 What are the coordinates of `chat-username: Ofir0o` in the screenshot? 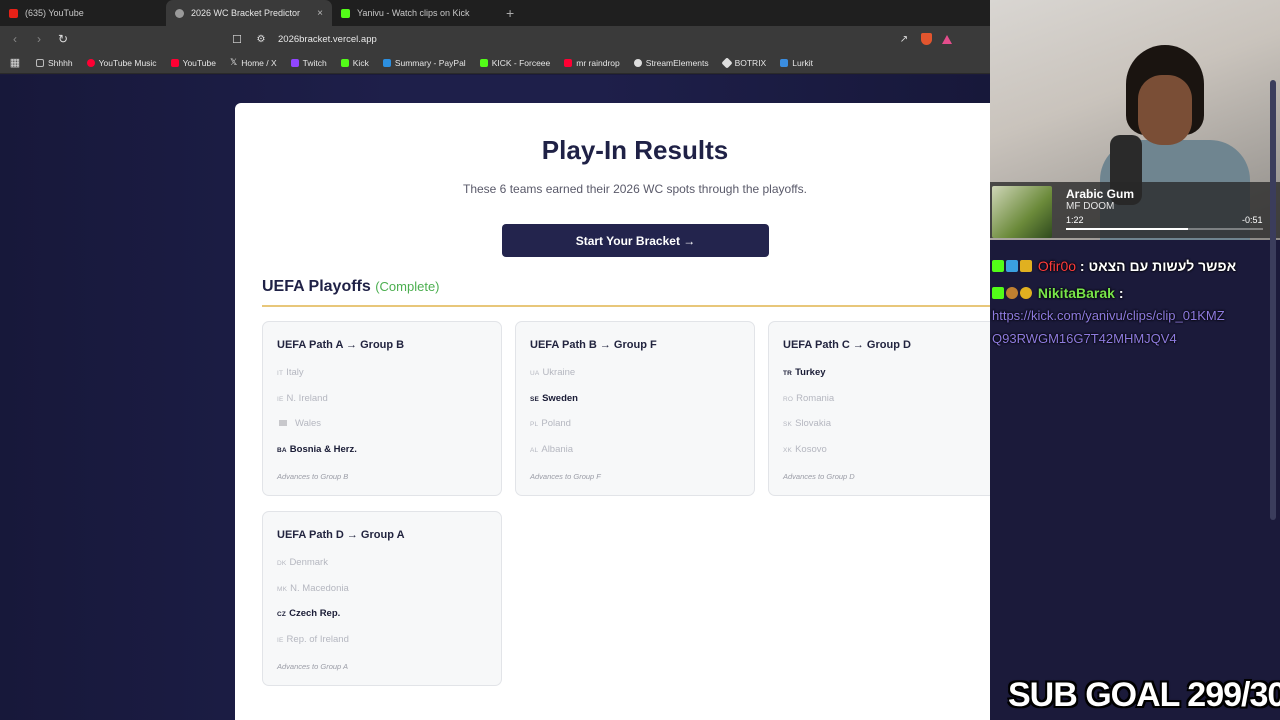 It's located at (1057, 266).